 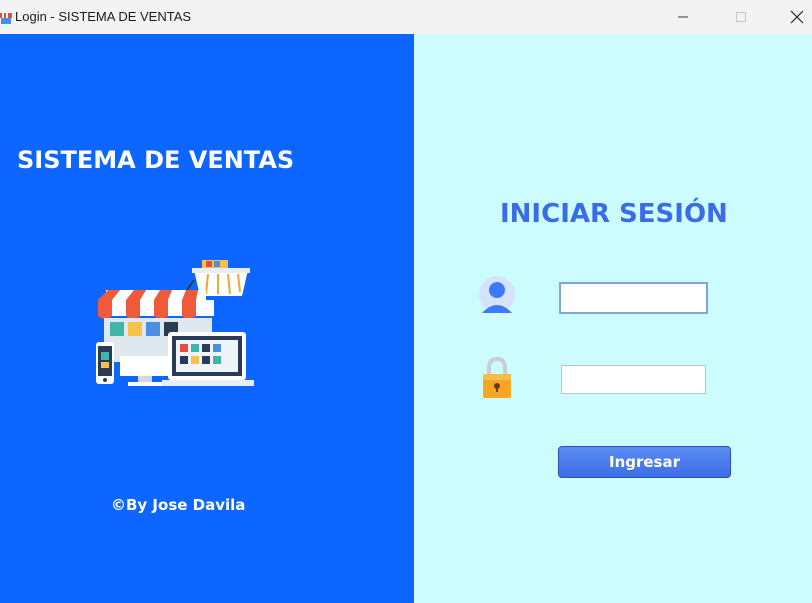 I want to click on close-icon, so click(x=797, y=17).